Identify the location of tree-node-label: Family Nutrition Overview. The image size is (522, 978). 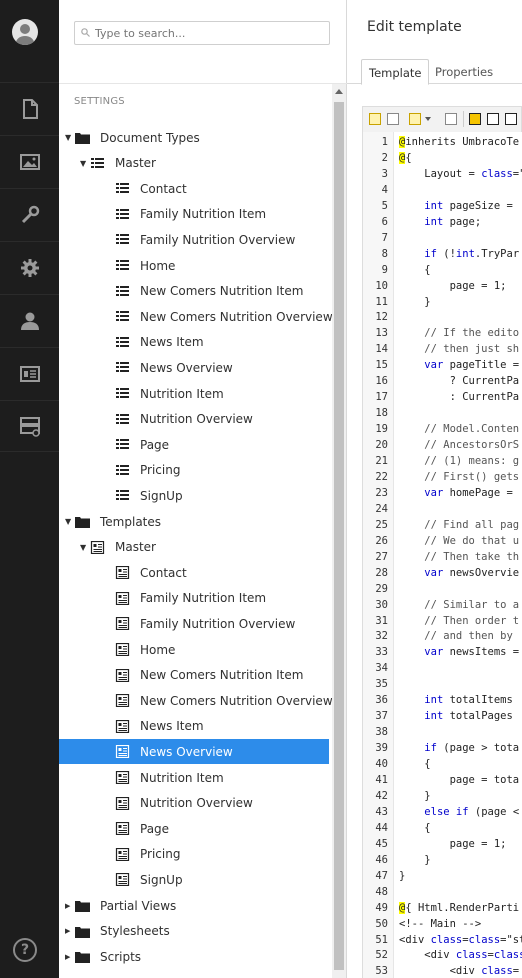
(218, 239).